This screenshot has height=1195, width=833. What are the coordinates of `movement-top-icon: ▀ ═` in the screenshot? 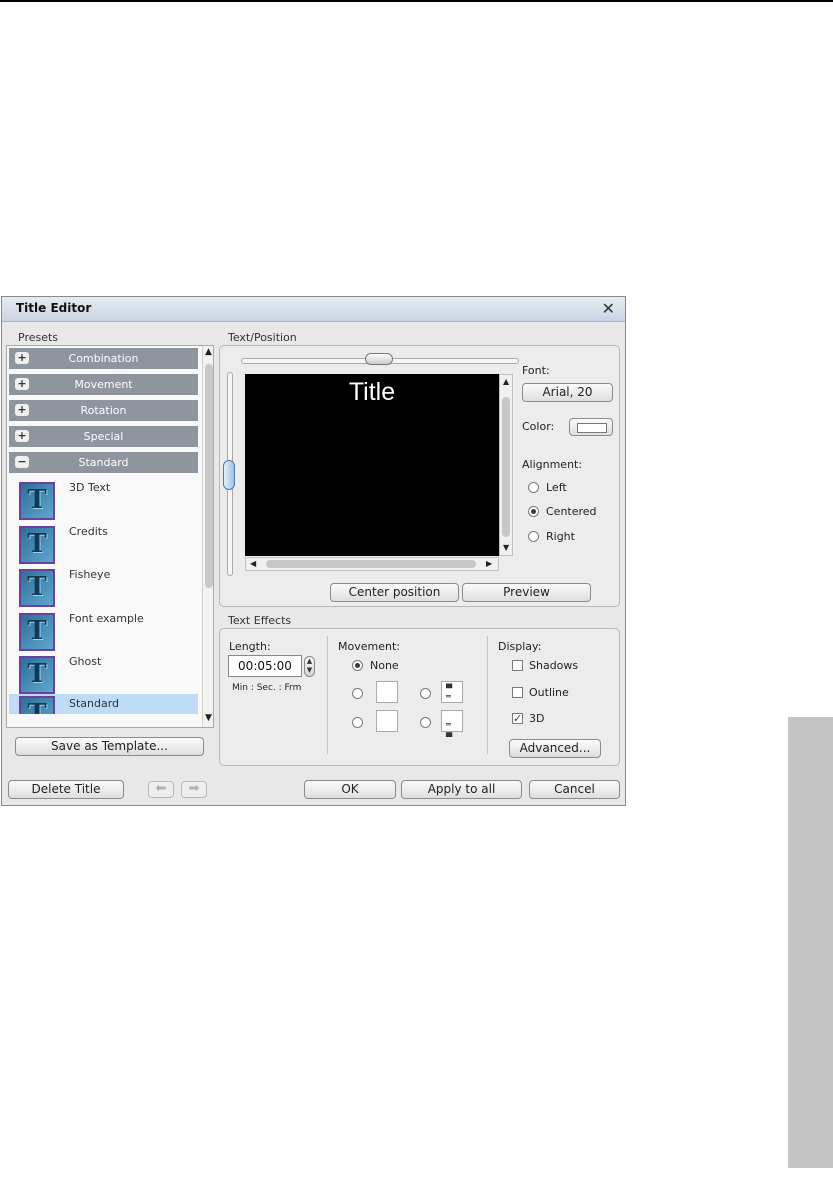 It's located at (452, 692).